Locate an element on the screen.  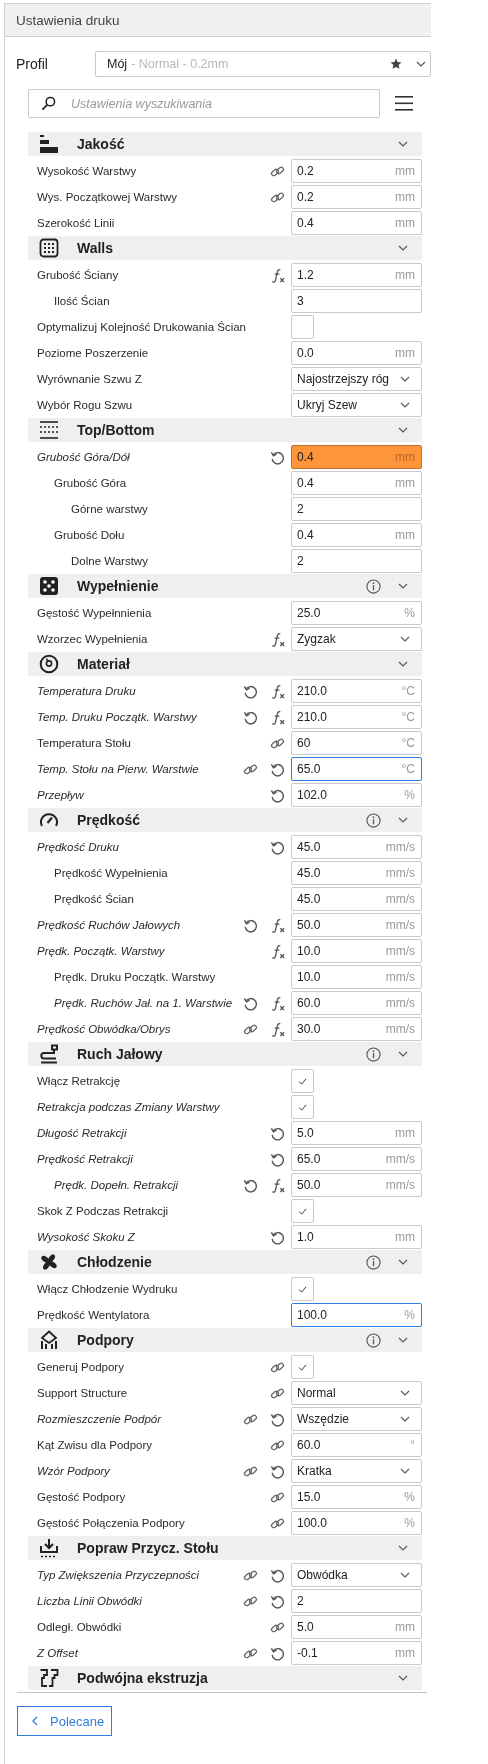
number-field: 65.0 °C is located at coordinates (356, 769).